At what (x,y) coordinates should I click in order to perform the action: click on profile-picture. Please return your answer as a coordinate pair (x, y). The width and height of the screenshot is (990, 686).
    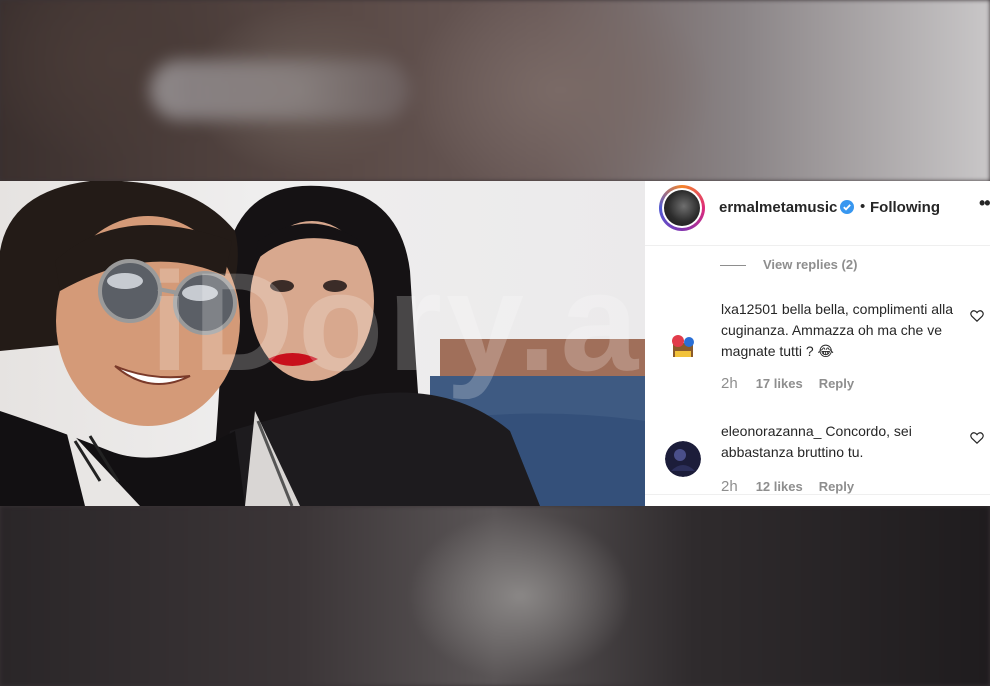
    Looking at the image, I should click on (682, 208).